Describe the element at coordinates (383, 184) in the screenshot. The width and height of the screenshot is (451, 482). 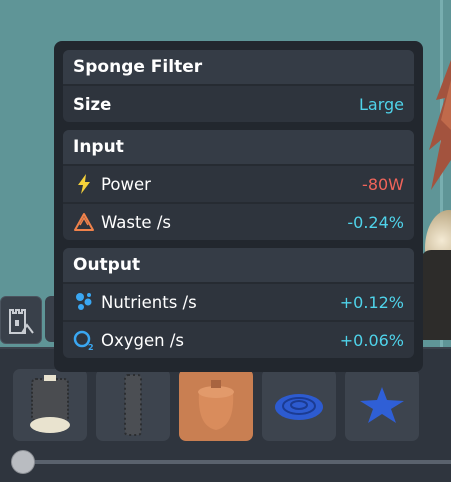
I see `power-value: -80W` at that location.